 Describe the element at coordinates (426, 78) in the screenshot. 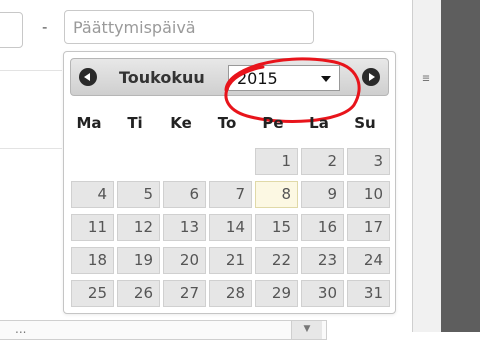

I see `scrollbar-grip-icon: ≡` at that location.